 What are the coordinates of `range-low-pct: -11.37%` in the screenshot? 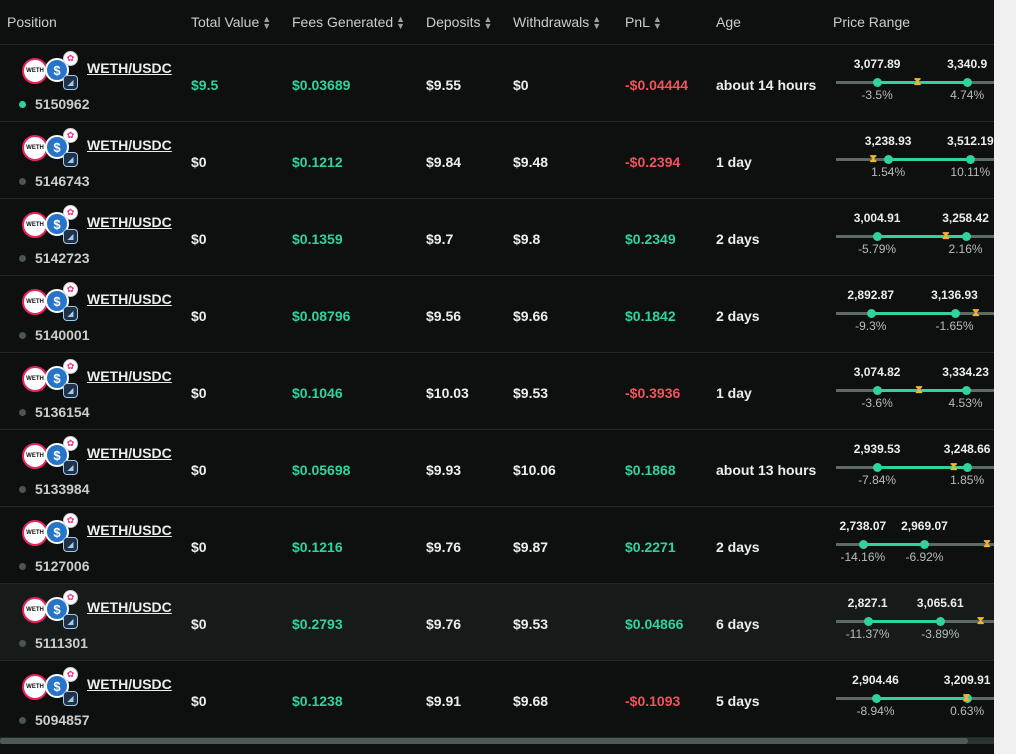 It's located at (867, 634).